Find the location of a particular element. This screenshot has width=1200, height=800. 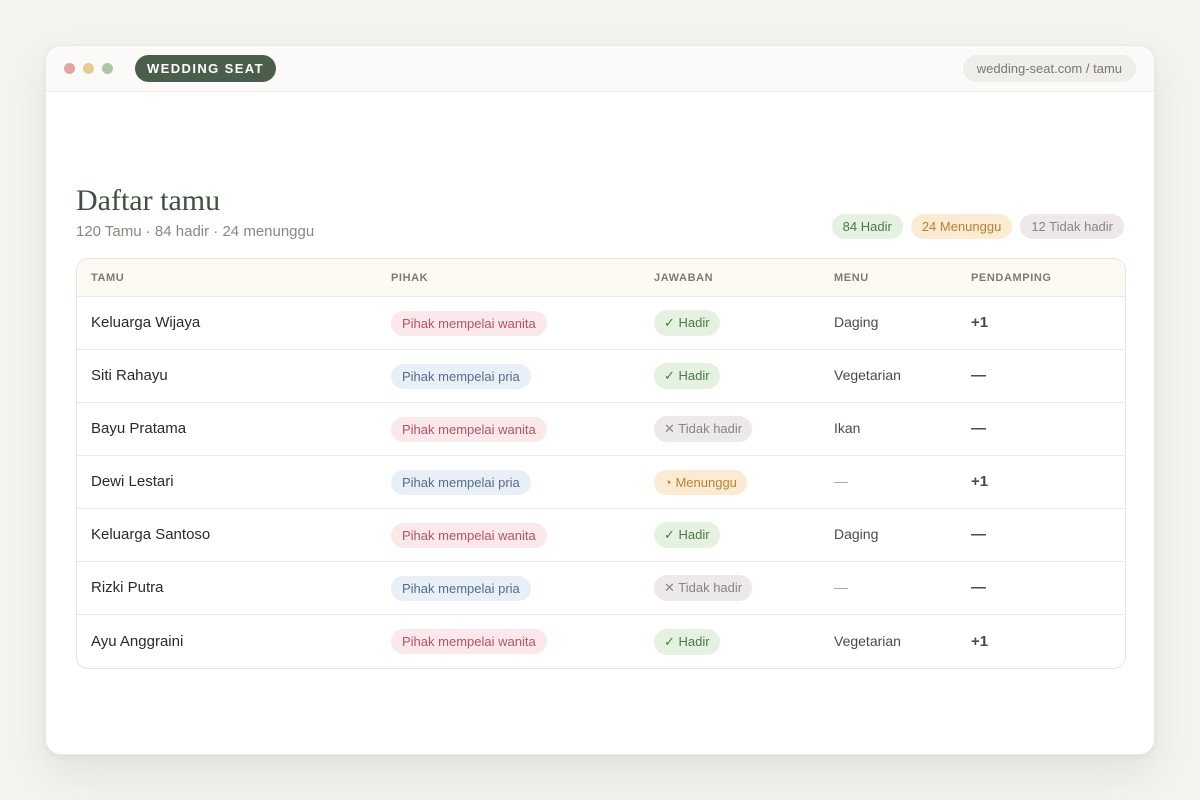

summary-menunggu-badge: 24 Menunggu is located at coordinates (961, 226).